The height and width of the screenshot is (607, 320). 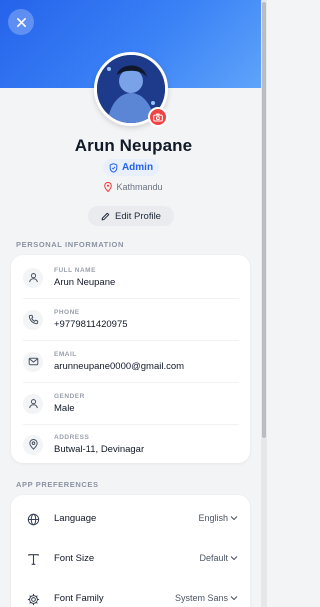 What do you see at coordinates (33, 361) in the screenshot?
I see `mail-icon` at bounding box center [33, 361].